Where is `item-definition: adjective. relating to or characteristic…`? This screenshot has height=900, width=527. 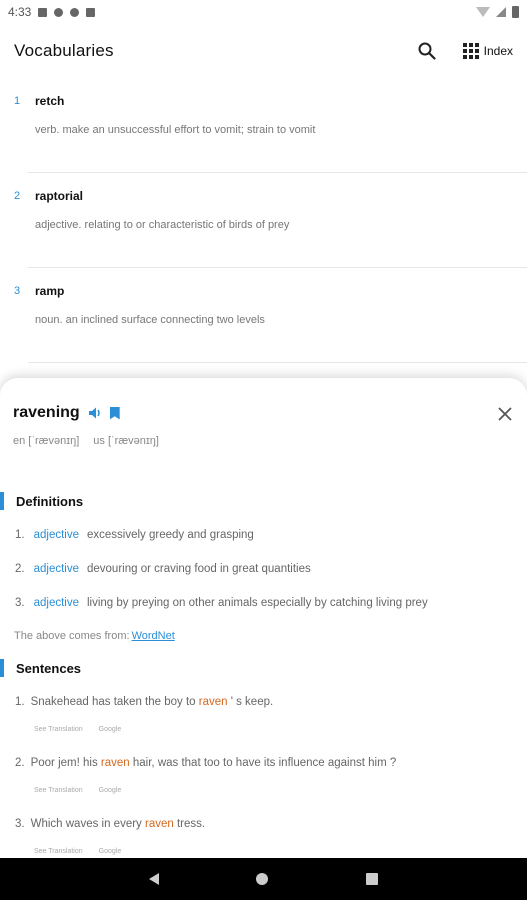
item-definition: adjective. relating to or characteristic… is located at coordinates (162, 225).